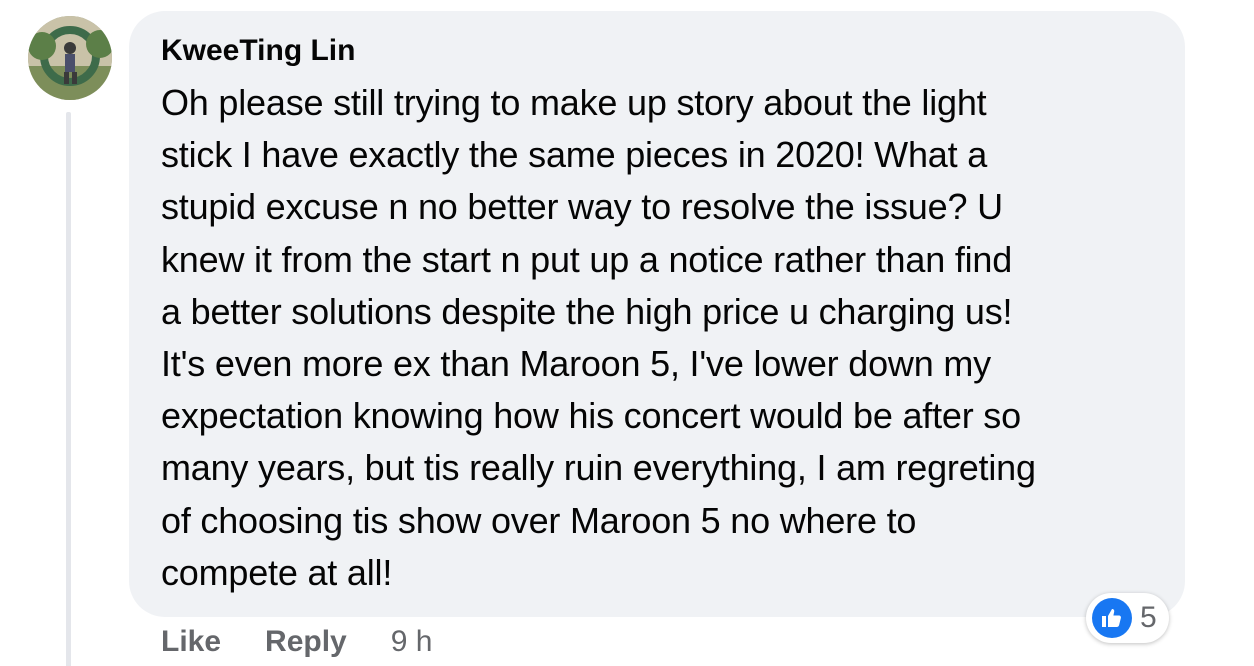 This screenshot has height=666, width=1254. I want to click on comment-actions: Like Reply 9 h, so click(296, 642).